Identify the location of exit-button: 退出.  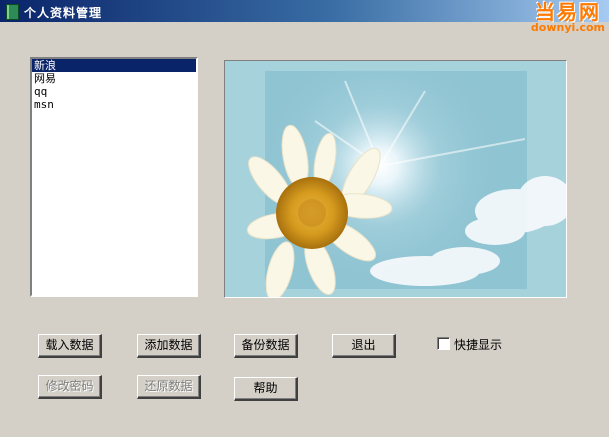
(364, 346).